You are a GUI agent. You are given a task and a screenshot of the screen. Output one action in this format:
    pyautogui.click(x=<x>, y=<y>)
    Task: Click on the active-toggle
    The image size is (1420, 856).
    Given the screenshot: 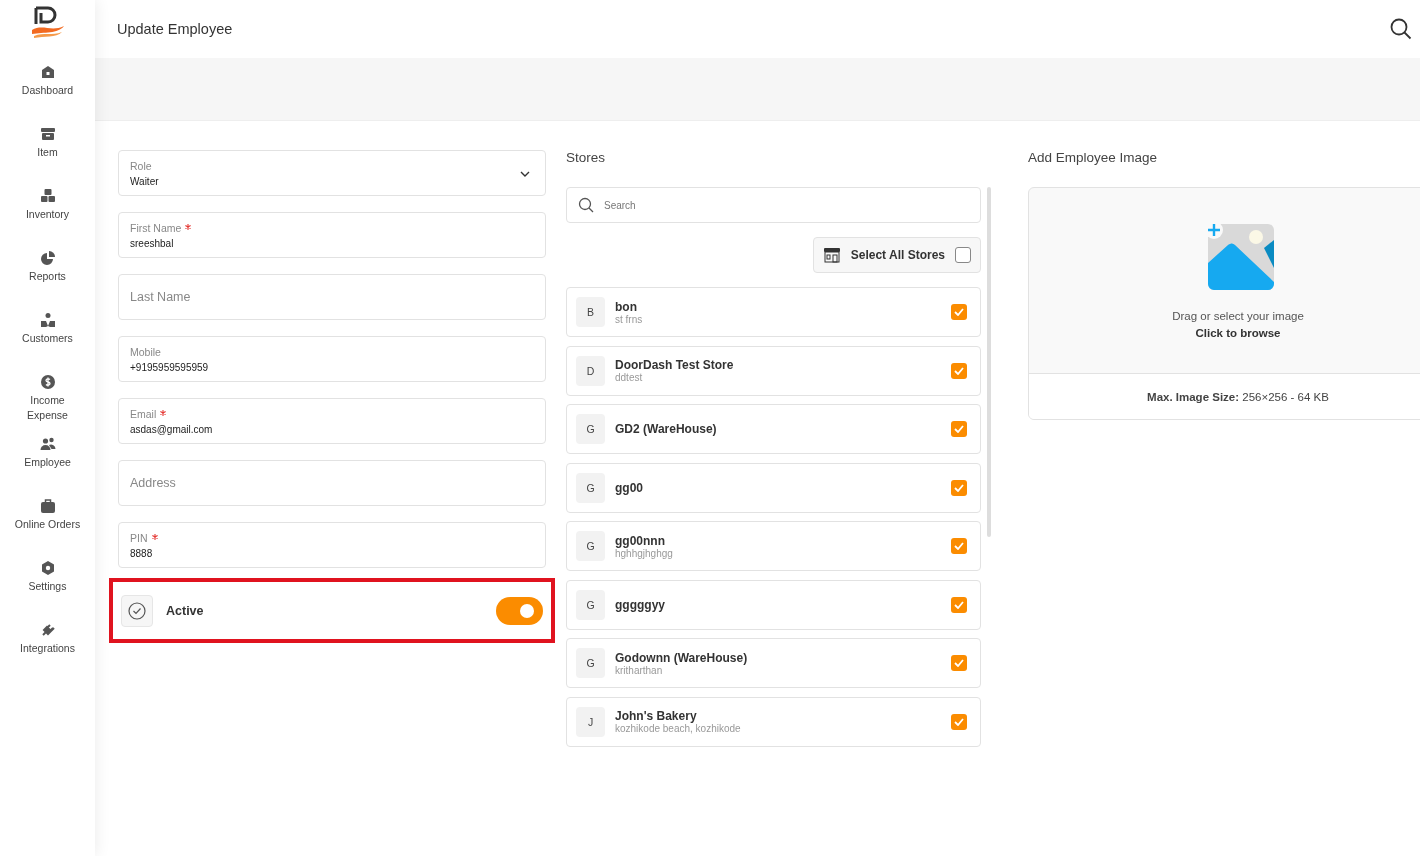 What is the action you would take?
    pyautogui.click(x=519, y=611)
    